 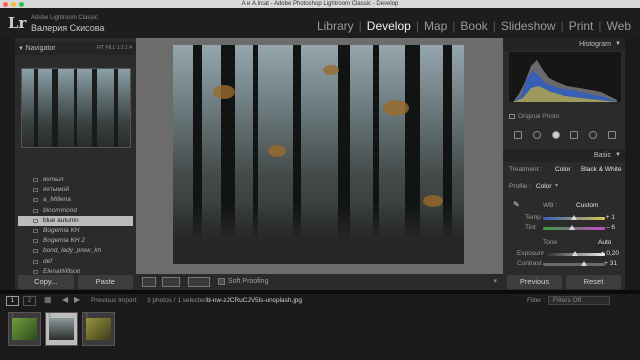 What do you see at coordinates (531, 253) in the screenshot?
I see `exposure-label: Exposure` at bounding box center [531, 253].